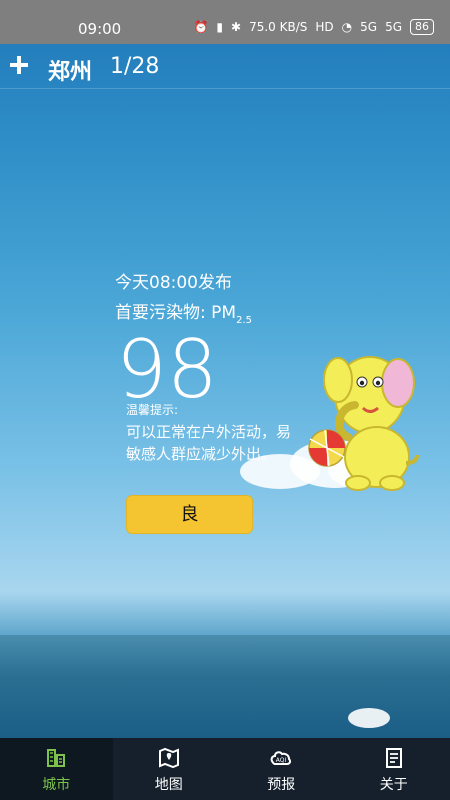 The width and height of the screenshot is (450, 800). Describe the element at coordinates (313, 27) in the screenshot. I see `status-icons: ⏰ ▮ ✱ 75.0 KB/S HD ◔ 5G 5G 86` at that location.